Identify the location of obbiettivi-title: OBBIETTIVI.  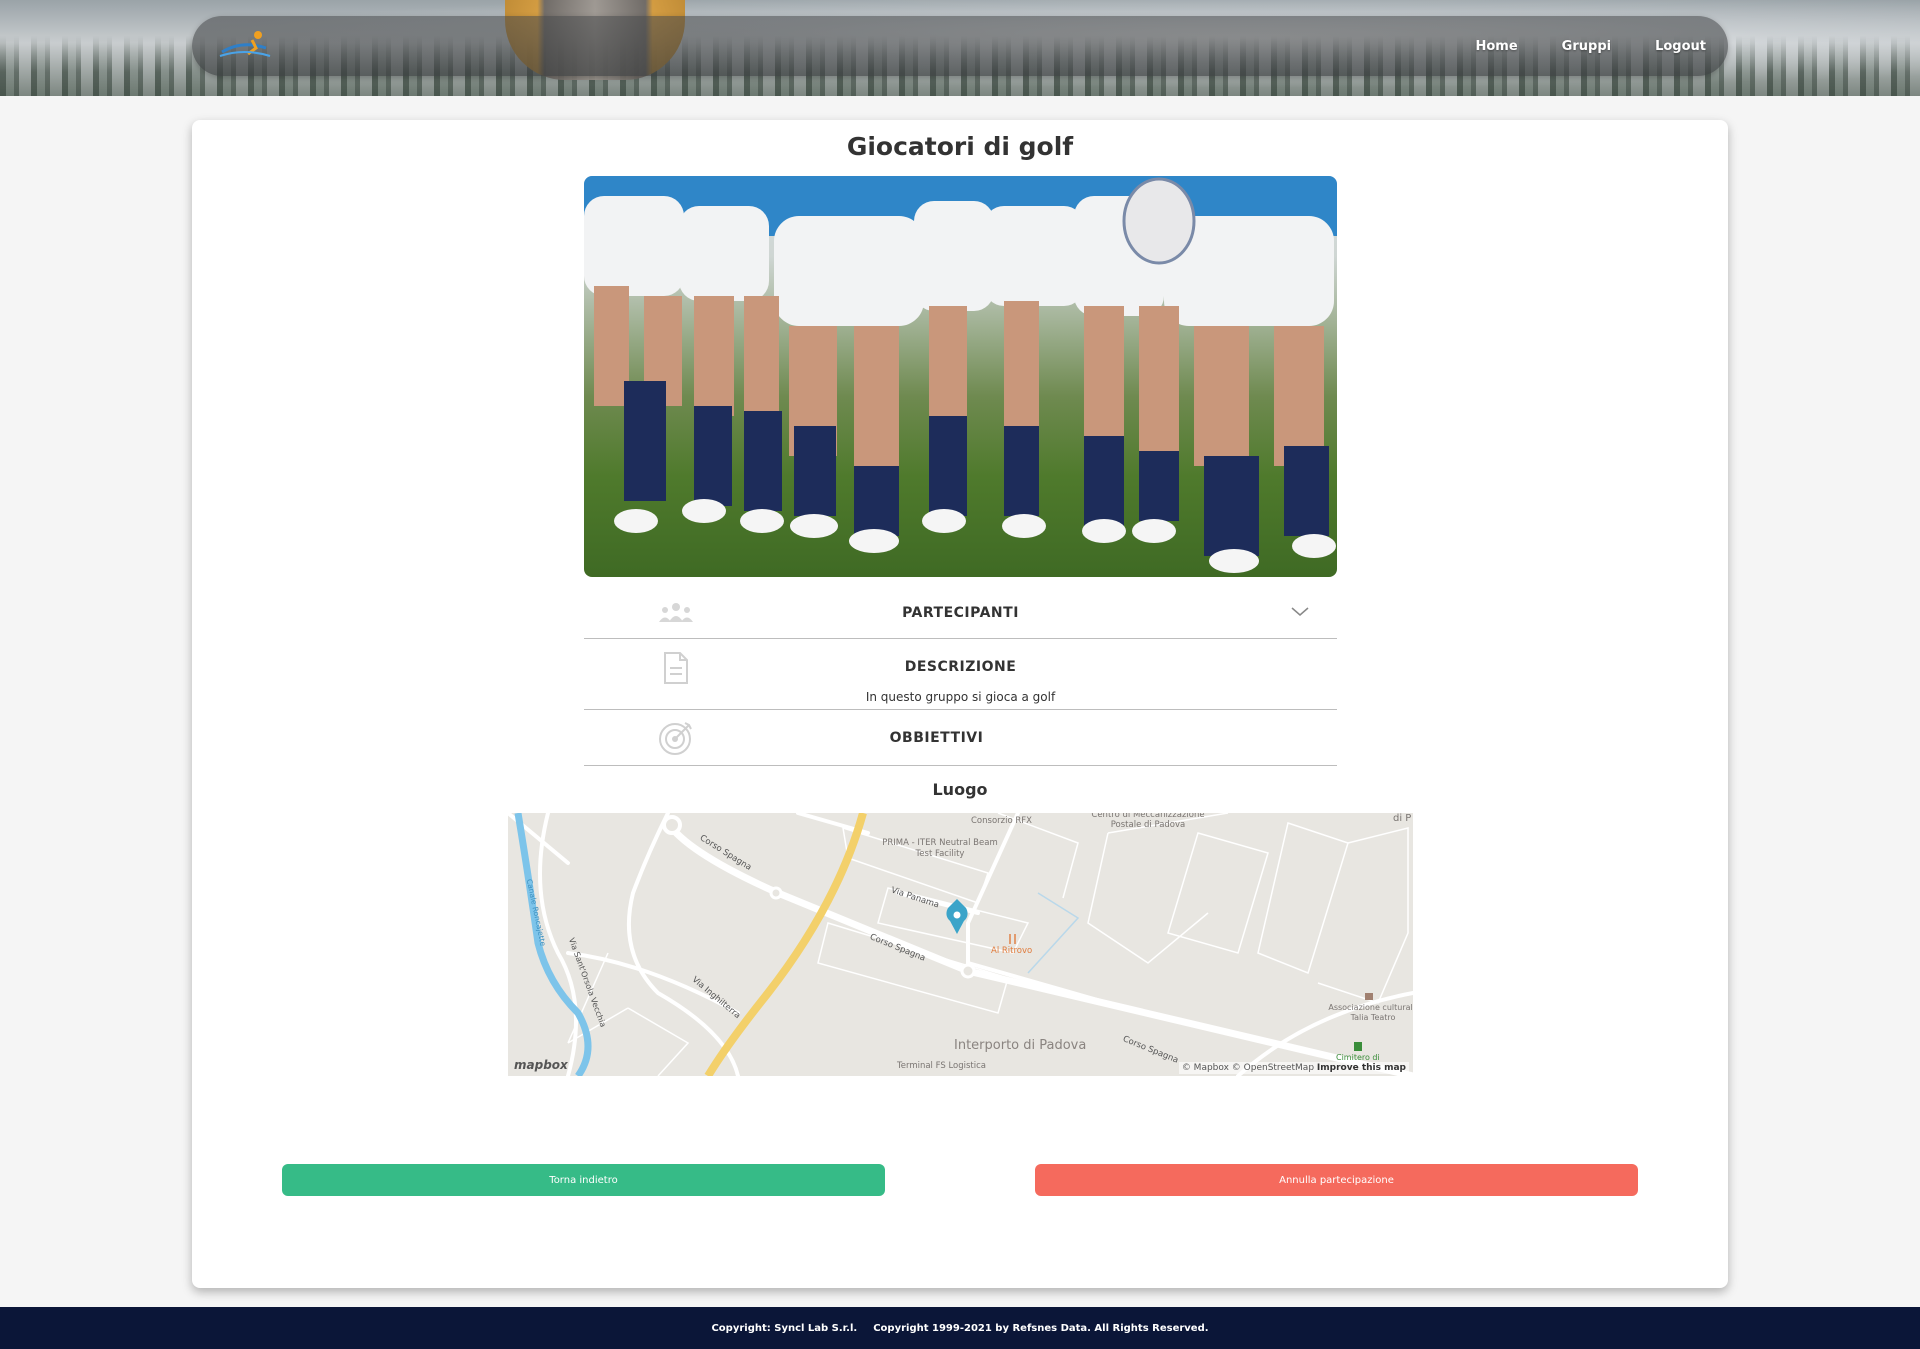
(936, 738).